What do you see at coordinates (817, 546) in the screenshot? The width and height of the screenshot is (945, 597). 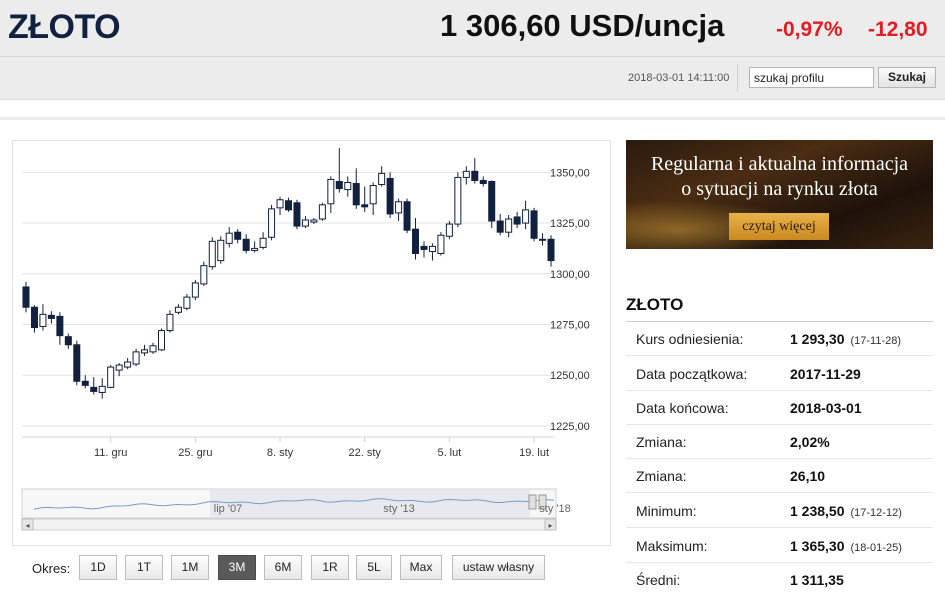 I see `info-value-text: 1 365,30` at bounding box center [817, 546].